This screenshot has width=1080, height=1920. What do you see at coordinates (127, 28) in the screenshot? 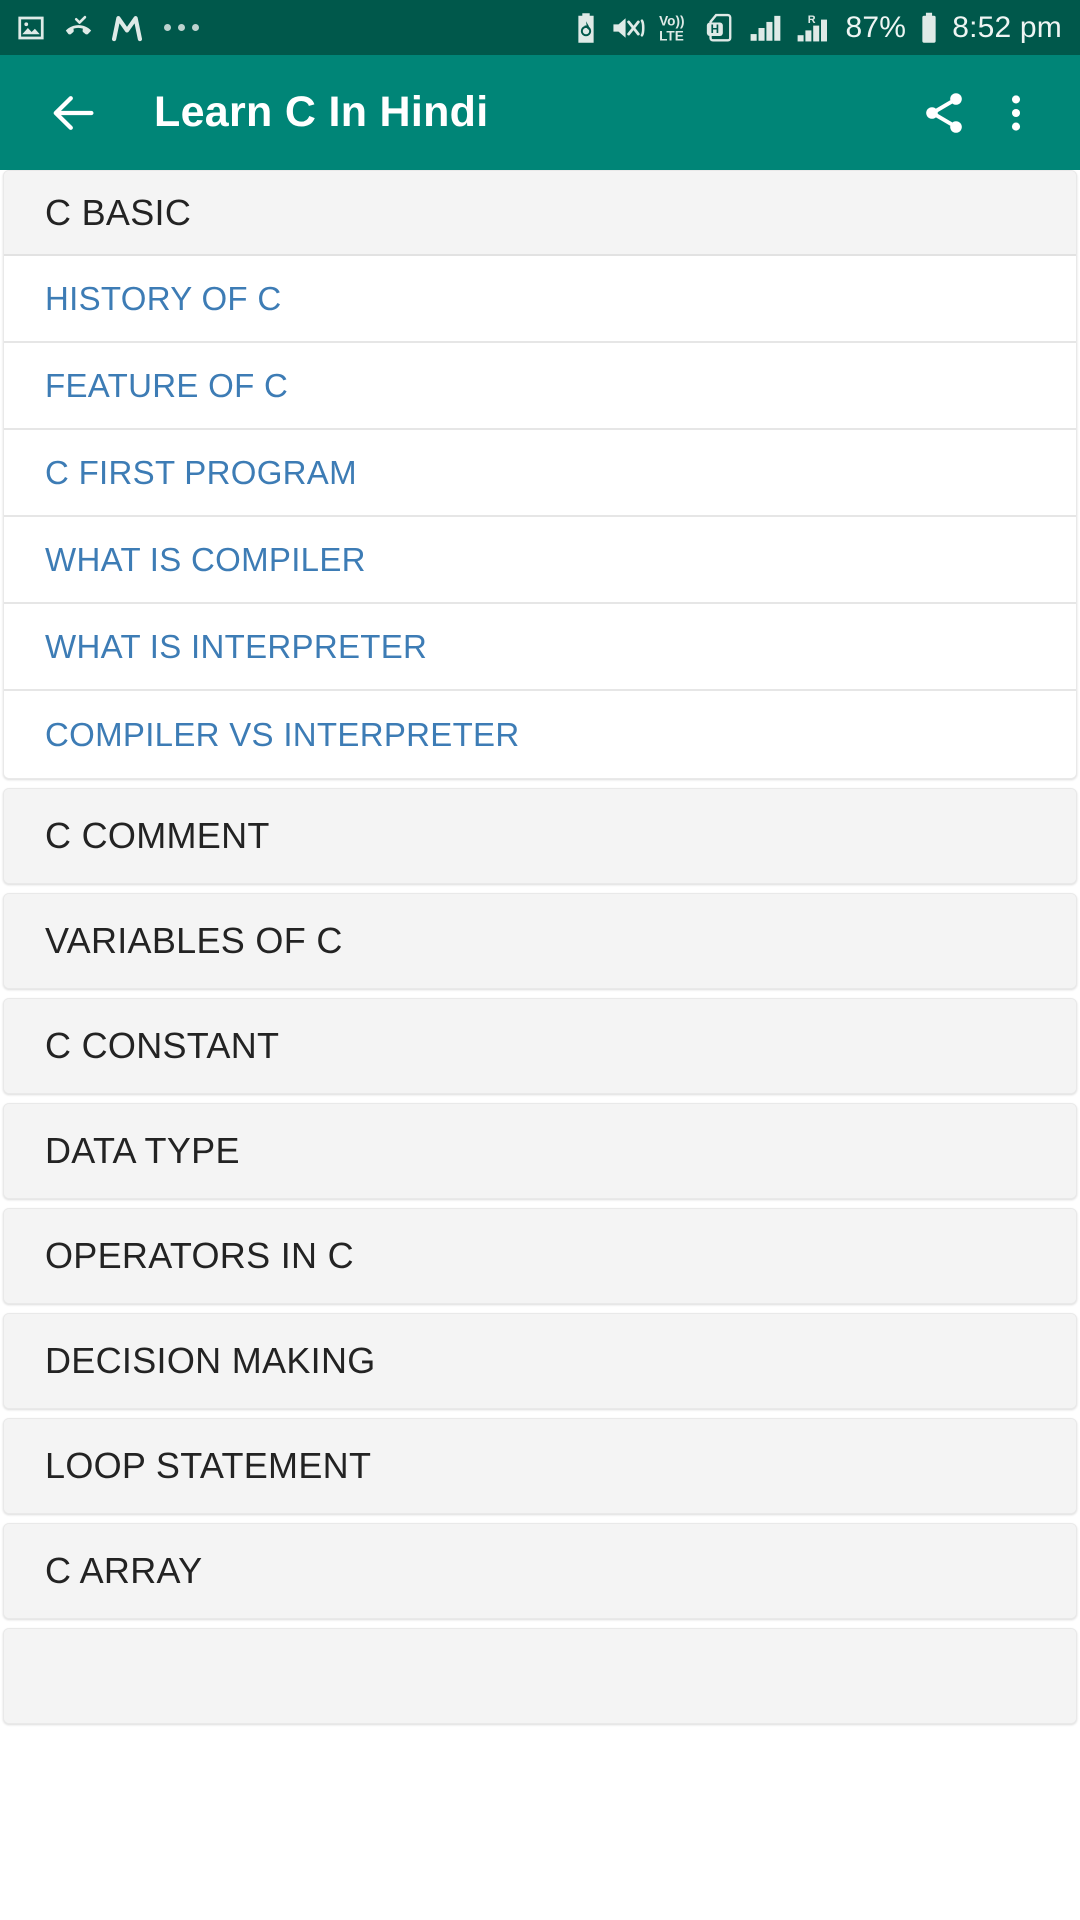
I see `m-app-icon` at bounding box center [127, 28].